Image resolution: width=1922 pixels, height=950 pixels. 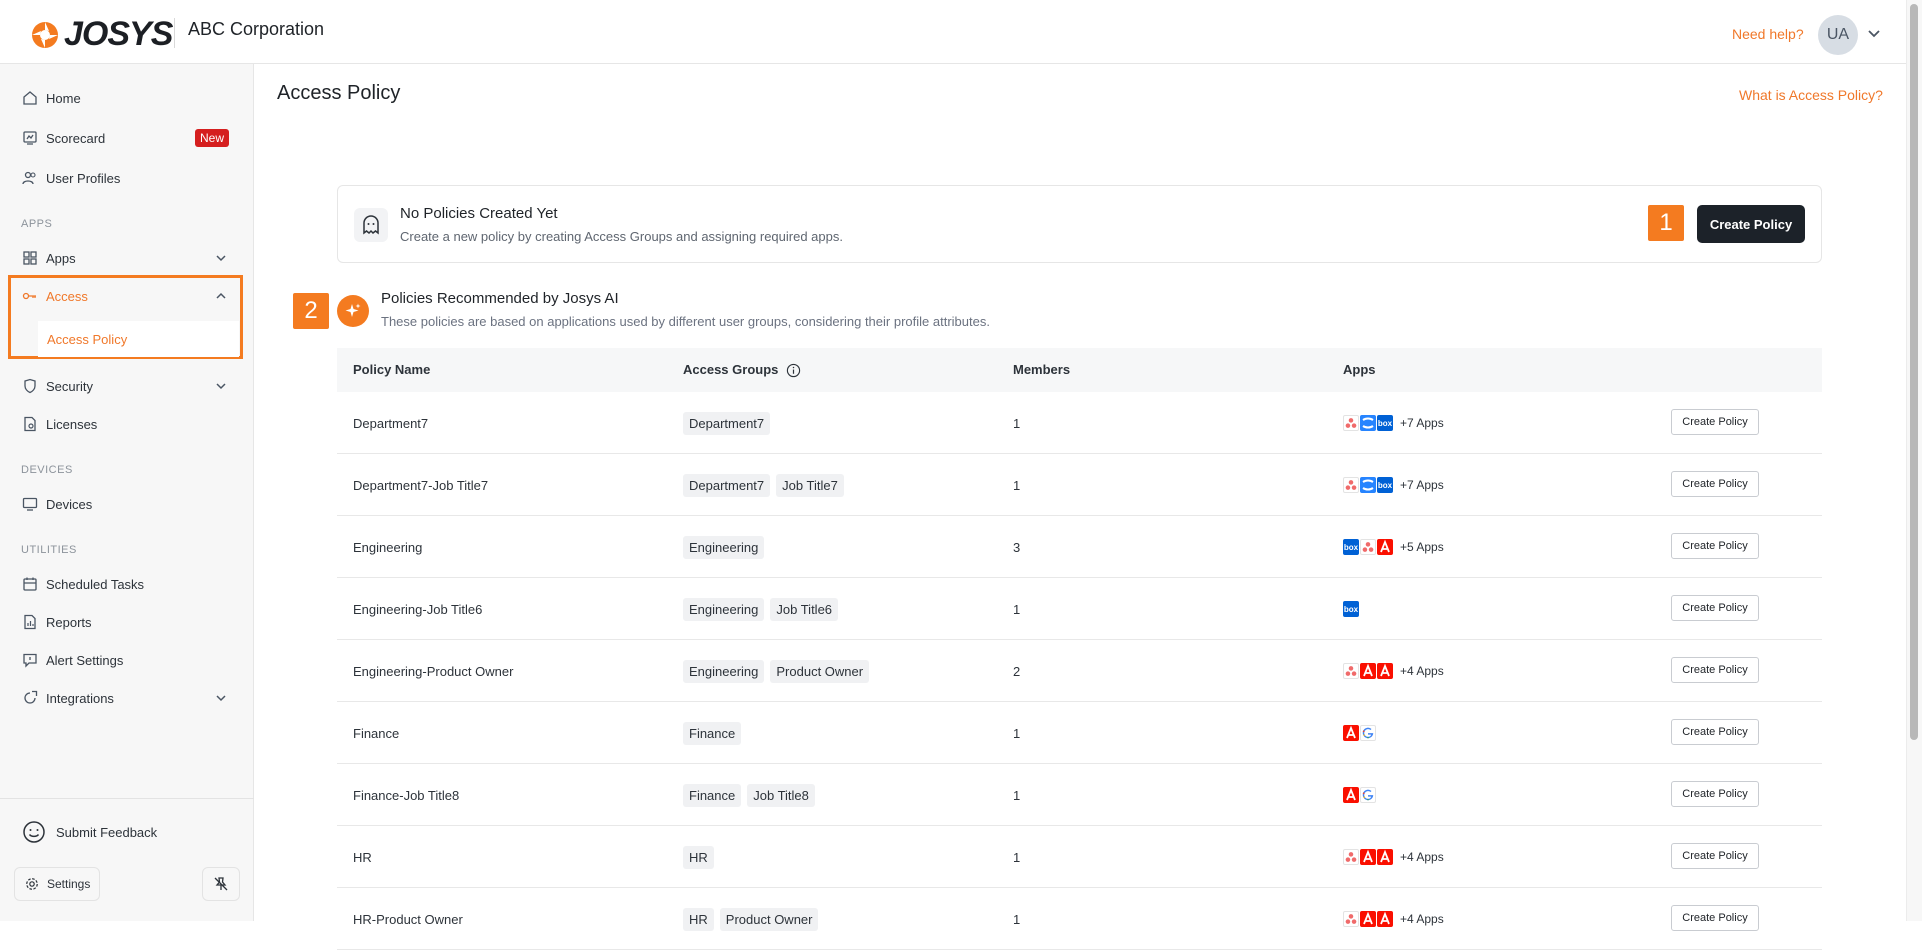 What do you see at coordinates (1351, 423) in the screenshot?
I see `asana-icon` at bounding box center [1351, 423].